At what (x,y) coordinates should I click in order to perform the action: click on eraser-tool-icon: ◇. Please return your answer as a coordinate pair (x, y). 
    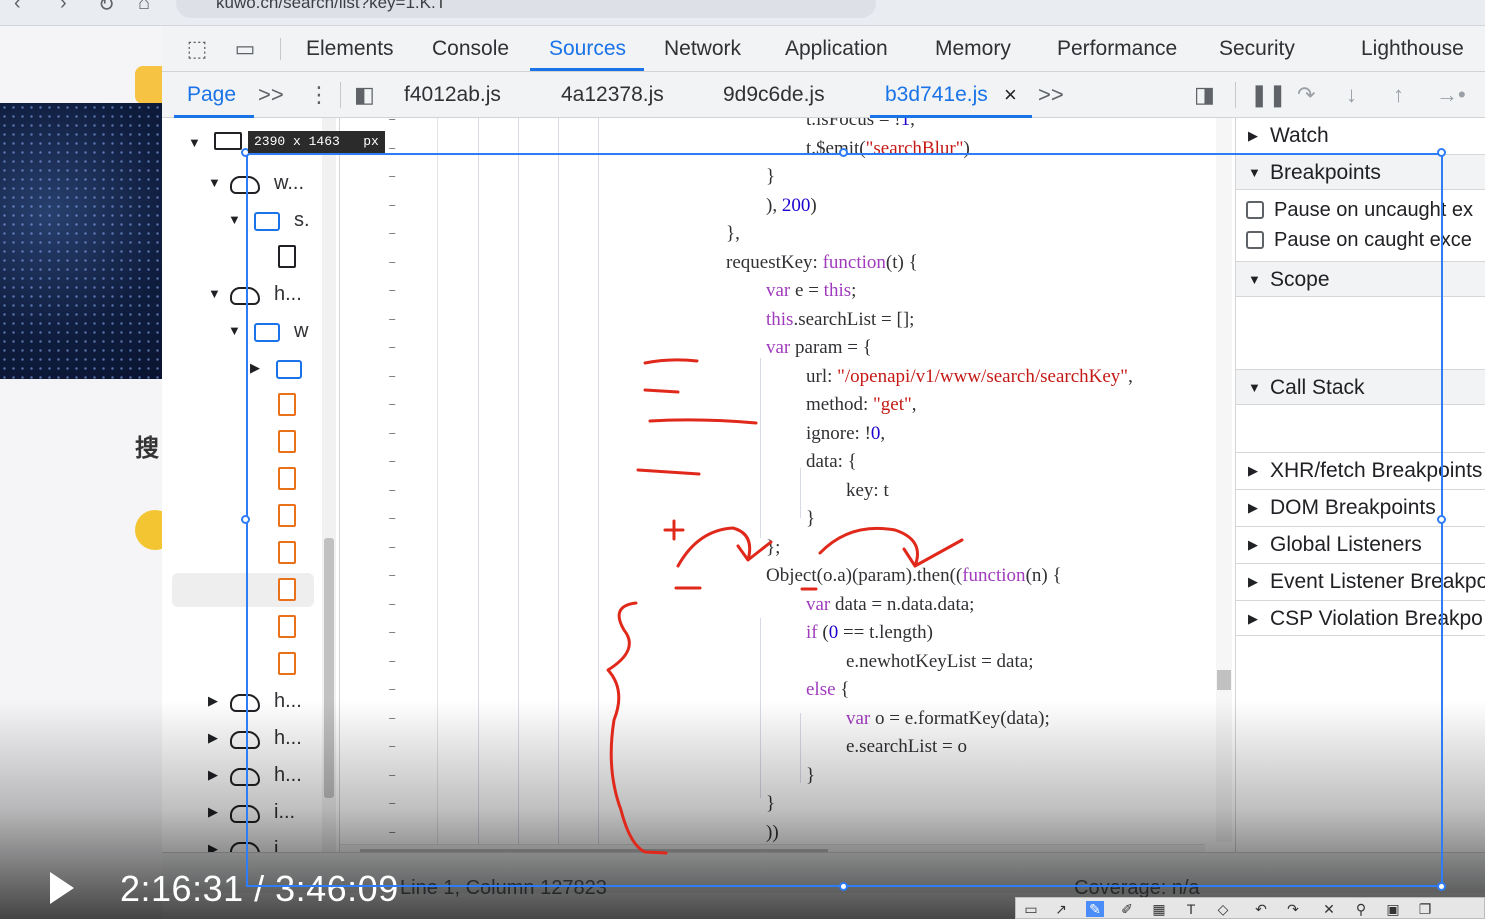
    Looking at the image, I should click on (1223, 909).